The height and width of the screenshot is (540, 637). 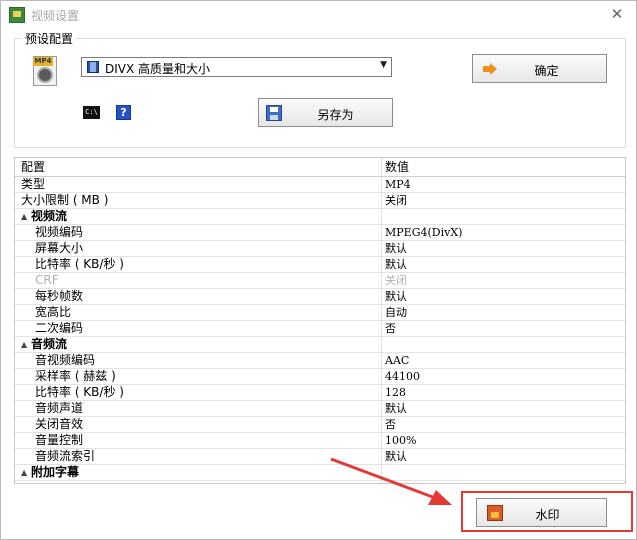 I want to click on ok-button: 确定, so click(x=539, y=68).